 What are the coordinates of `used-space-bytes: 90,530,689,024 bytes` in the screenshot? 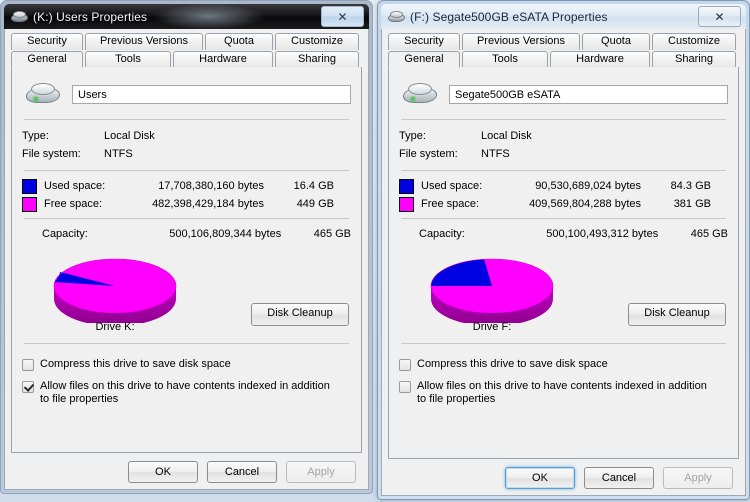 It's located at (588, 186).